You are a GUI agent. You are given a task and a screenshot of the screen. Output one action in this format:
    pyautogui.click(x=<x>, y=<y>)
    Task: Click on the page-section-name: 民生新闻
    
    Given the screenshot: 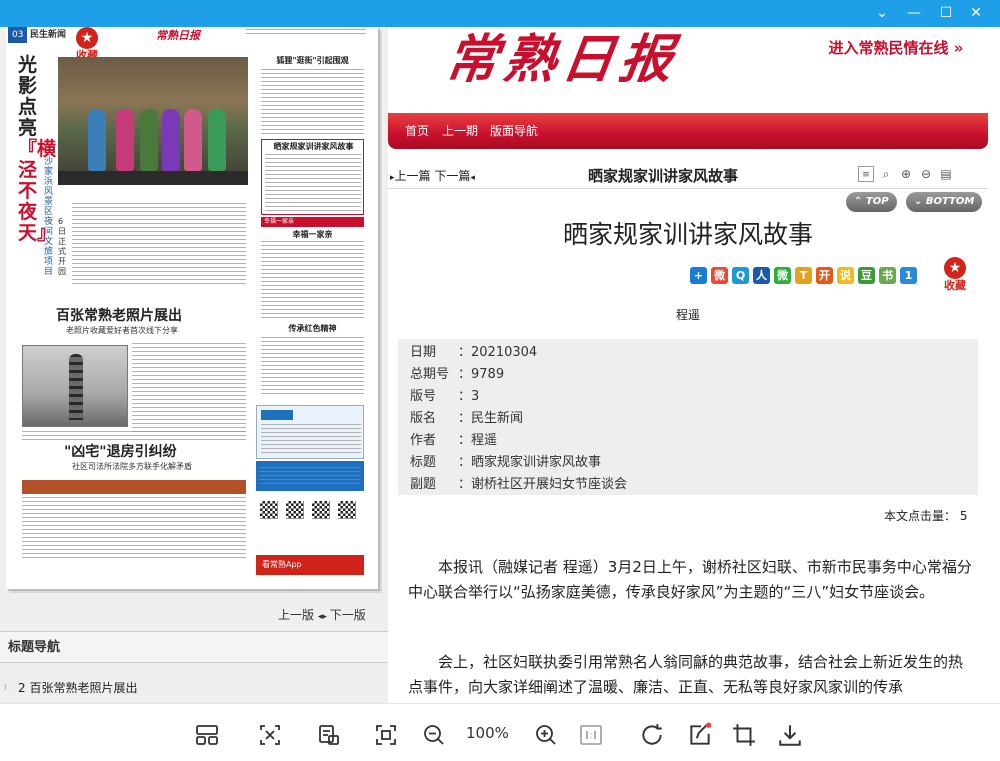 What is the action you would take?
    pyautogui.click(x=48, y=35)
    